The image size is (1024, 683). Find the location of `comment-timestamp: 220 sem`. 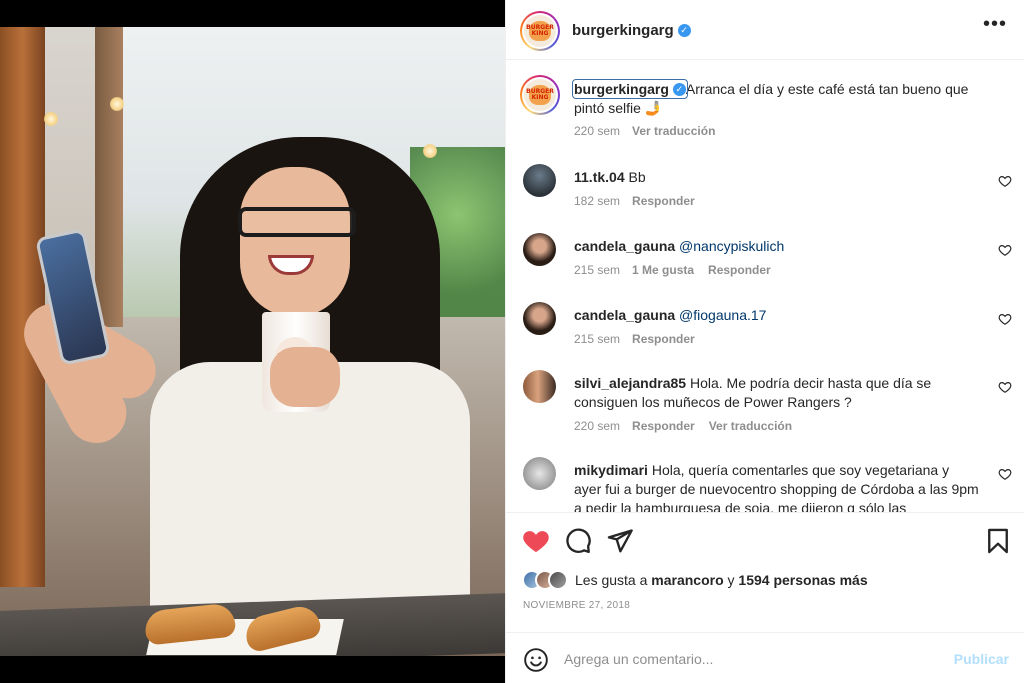

comment-timestamp: 220 sem is located at coordinates (597, 426).